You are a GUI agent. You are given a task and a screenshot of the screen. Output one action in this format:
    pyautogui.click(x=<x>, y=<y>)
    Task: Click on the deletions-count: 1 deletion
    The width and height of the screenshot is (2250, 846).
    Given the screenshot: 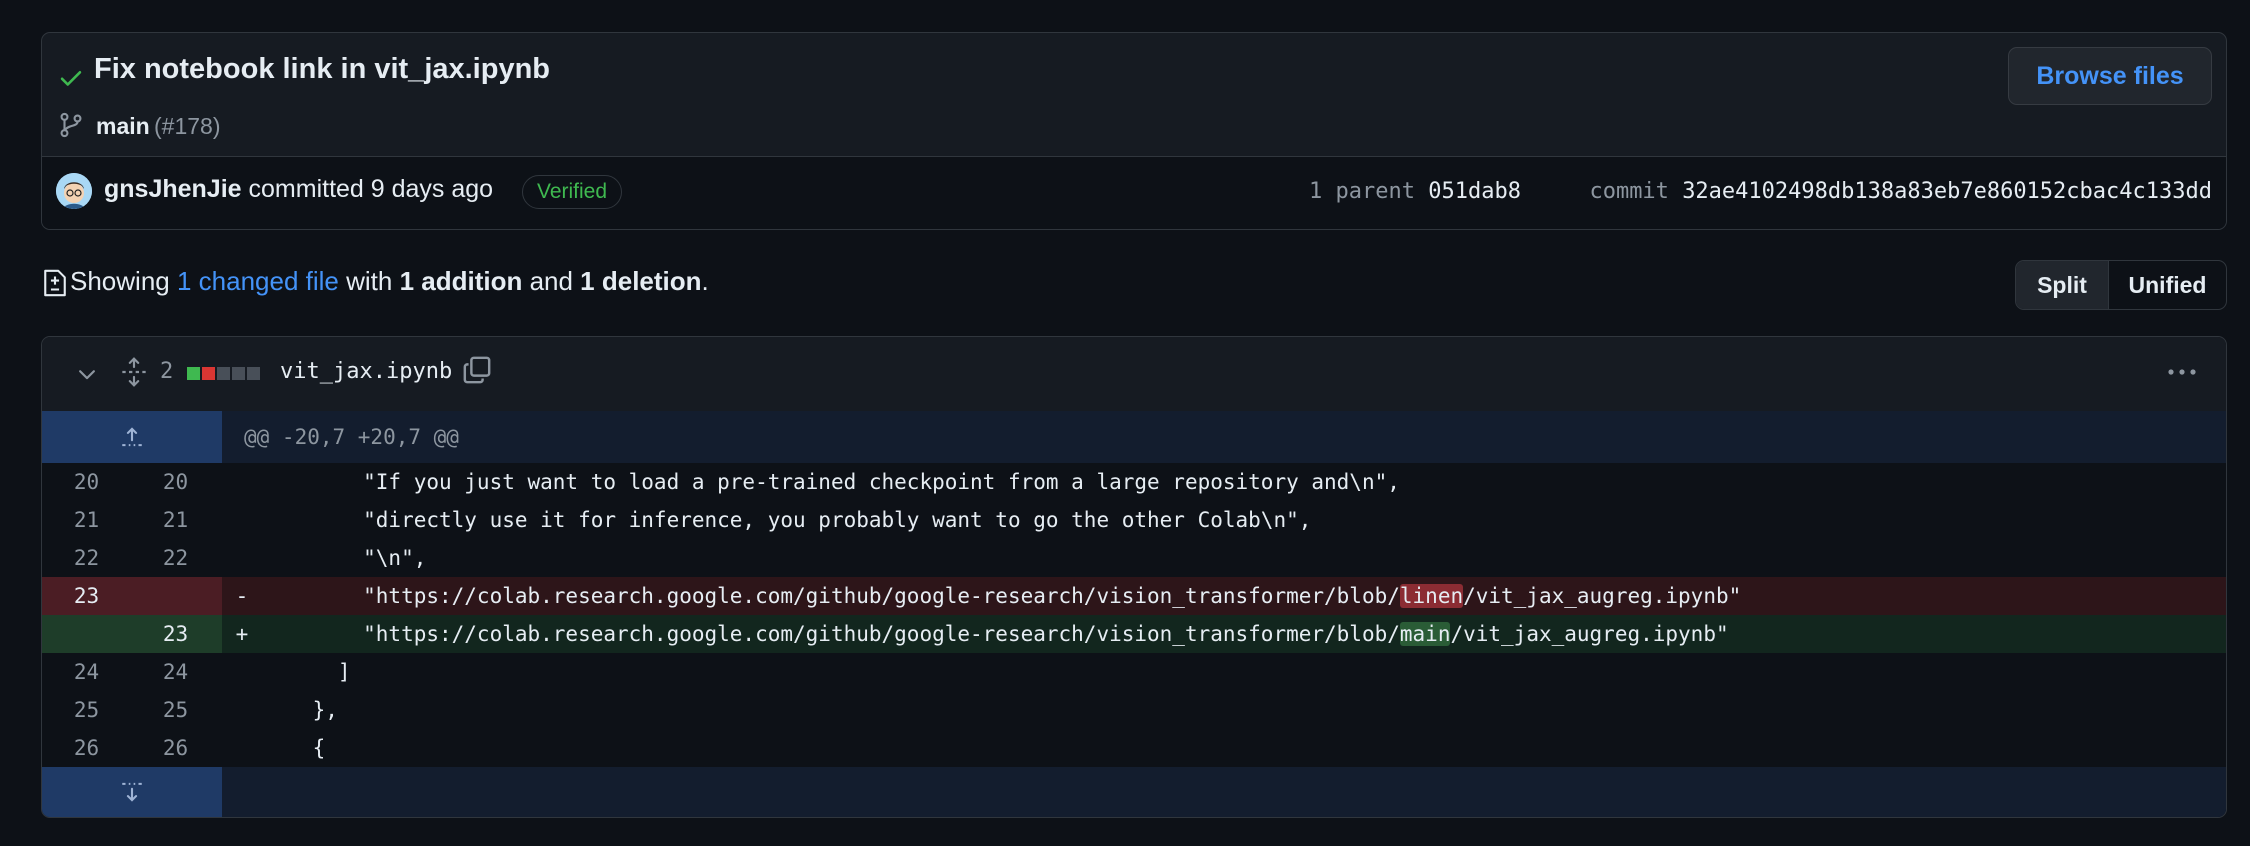 What is the action you would take?
    pyautogui.click(x=641, y=281)
    